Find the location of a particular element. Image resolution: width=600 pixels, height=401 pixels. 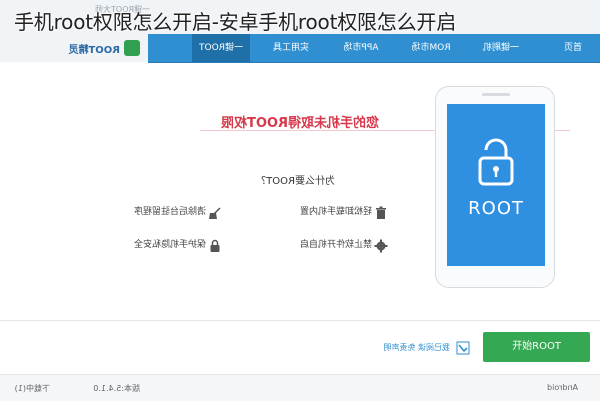

phone-speaker is located at coordinates (496, 94).